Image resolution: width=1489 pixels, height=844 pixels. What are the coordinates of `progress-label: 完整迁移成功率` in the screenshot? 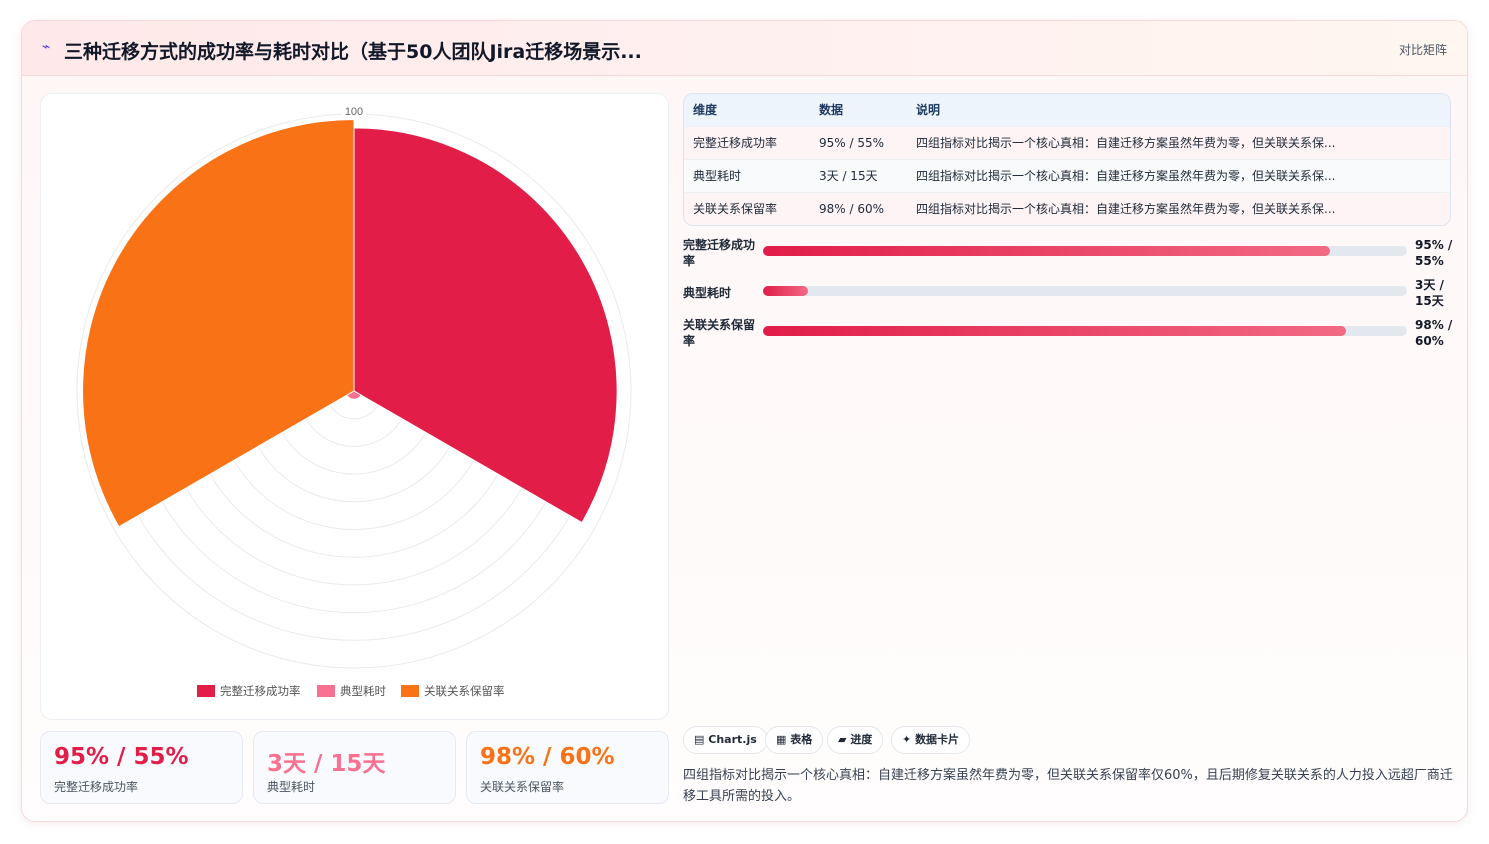 It's located at (719, 253).